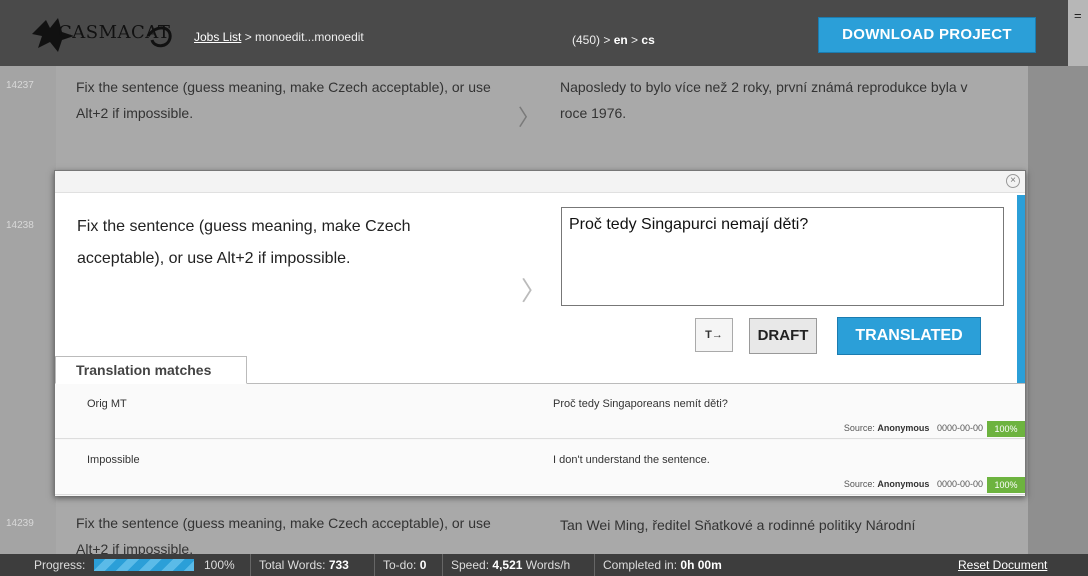 The height and width of the screenshot is (576, 1088). Describe the element at coordinates (423, 565) in the screenshot. I see `todo-value: 0` at that location.